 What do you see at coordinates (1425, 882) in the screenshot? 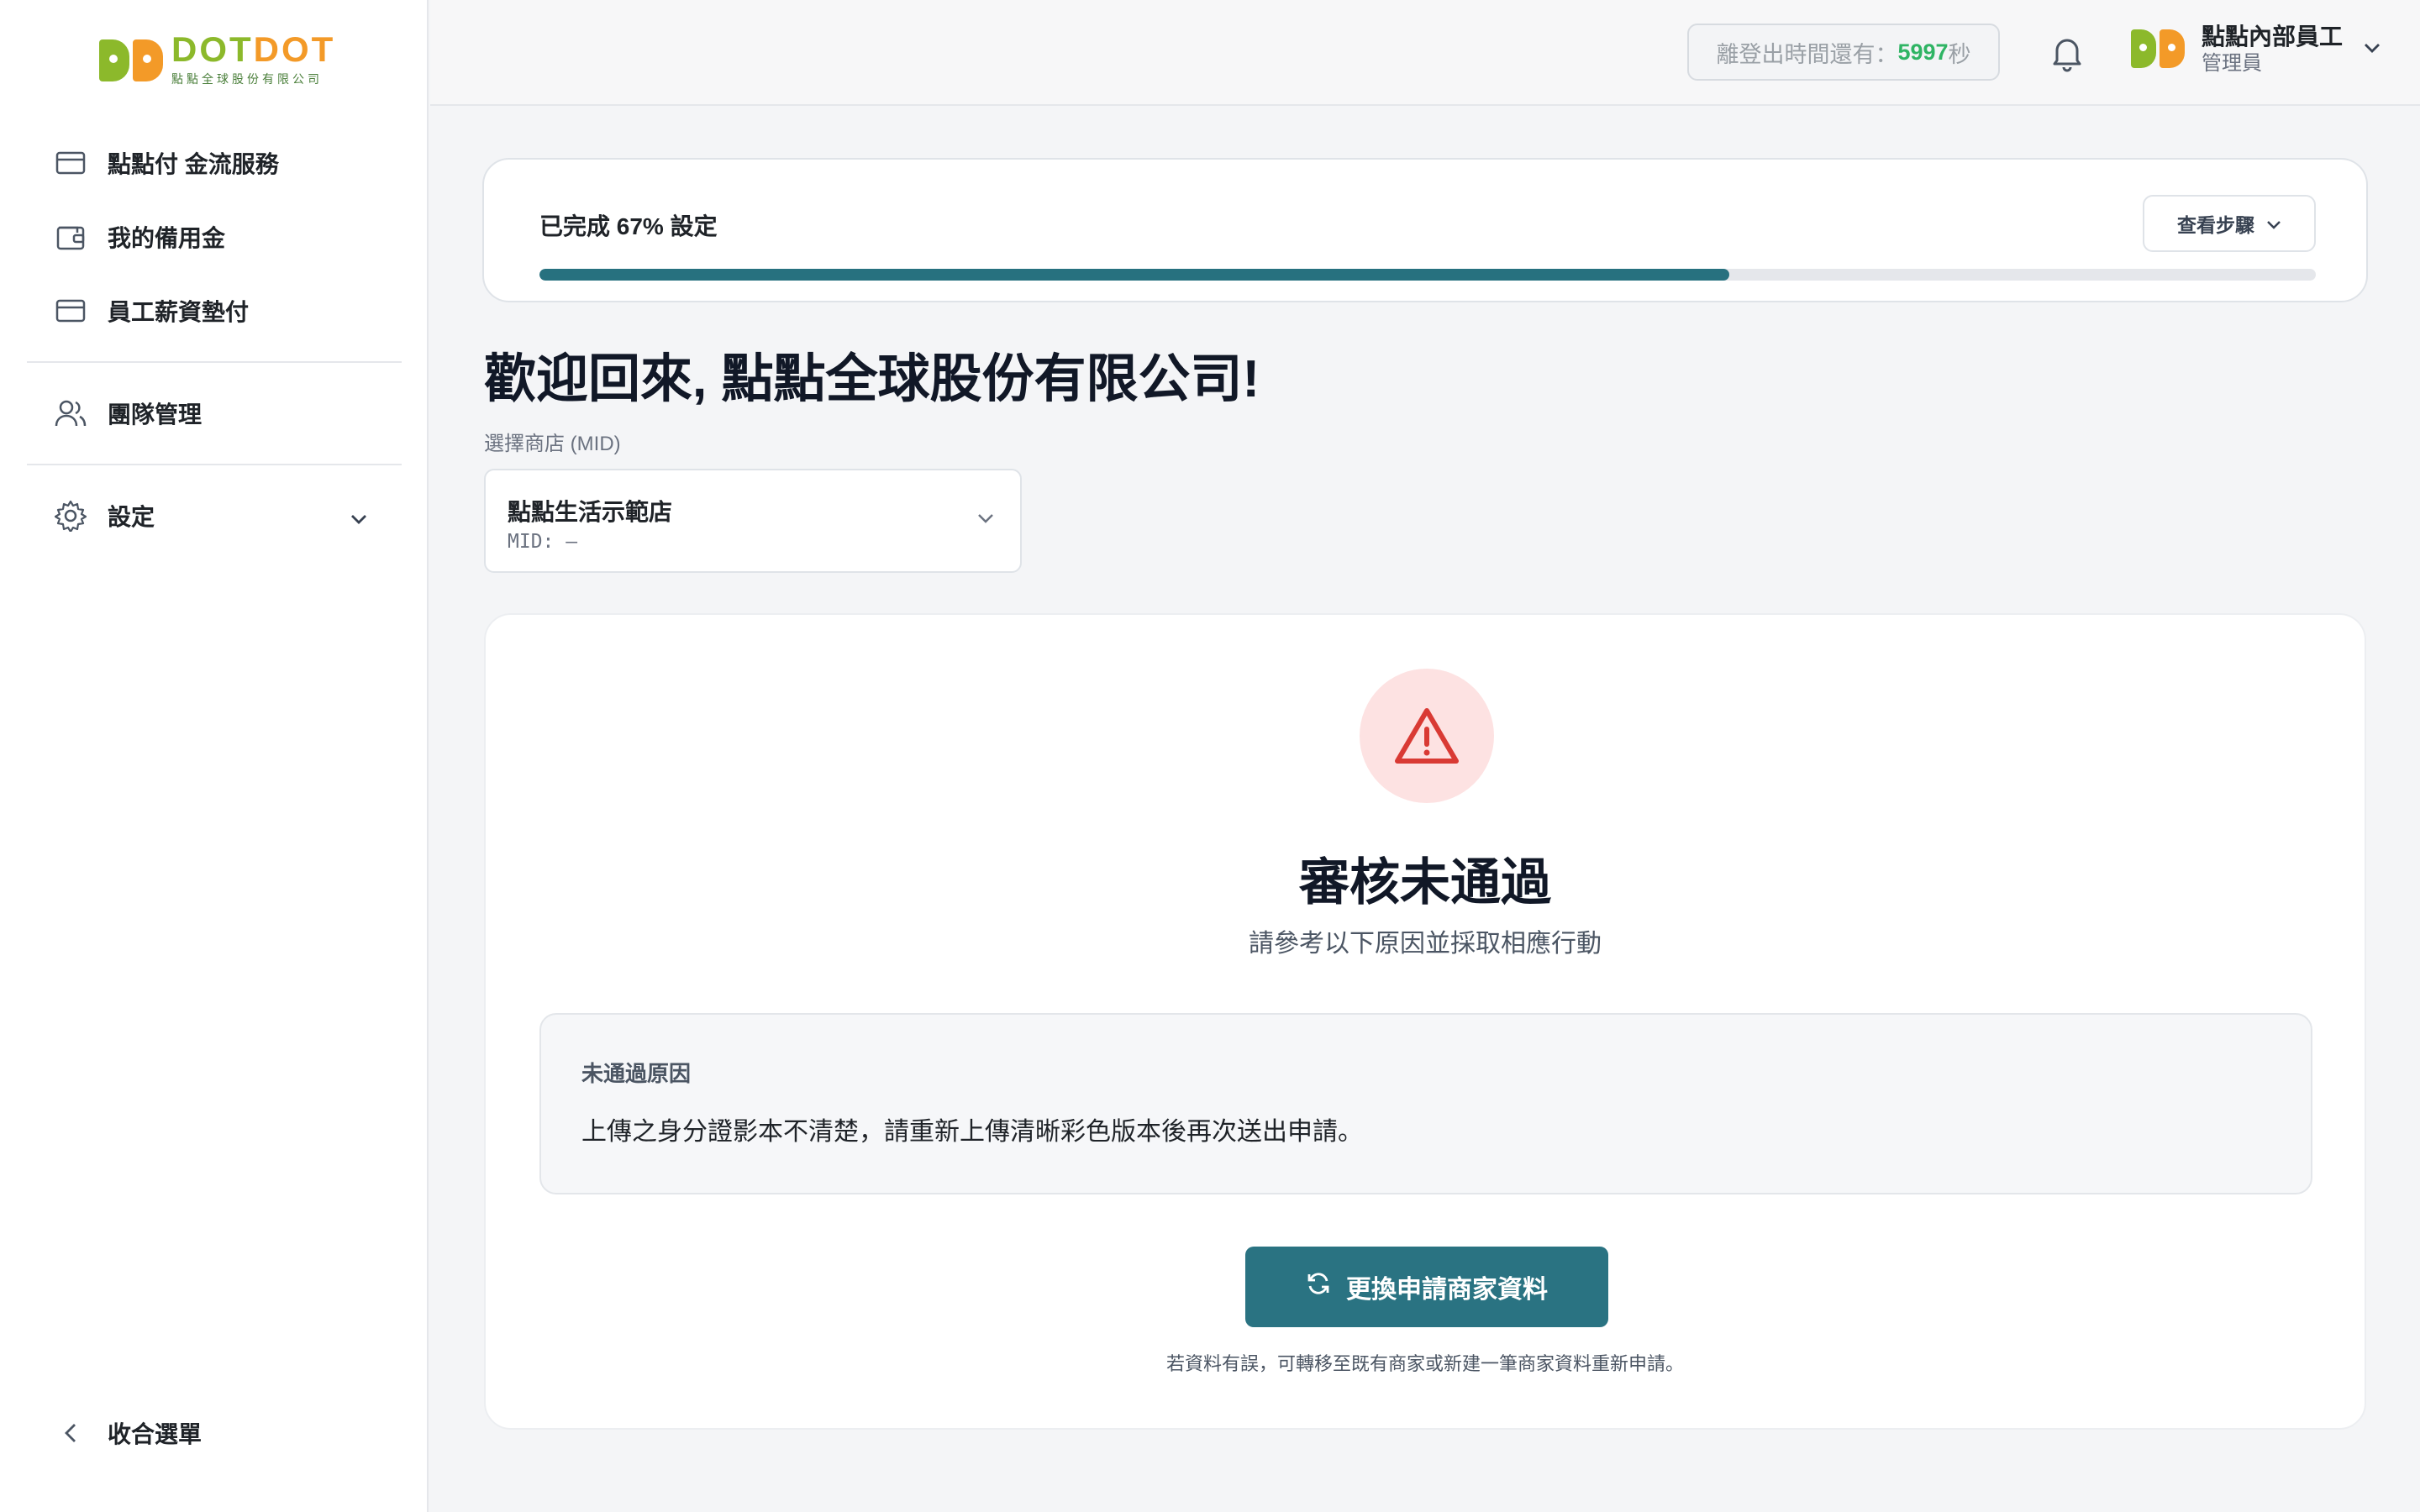
I see `review-title: 審核未通過` at bounding box center [1425, 882].